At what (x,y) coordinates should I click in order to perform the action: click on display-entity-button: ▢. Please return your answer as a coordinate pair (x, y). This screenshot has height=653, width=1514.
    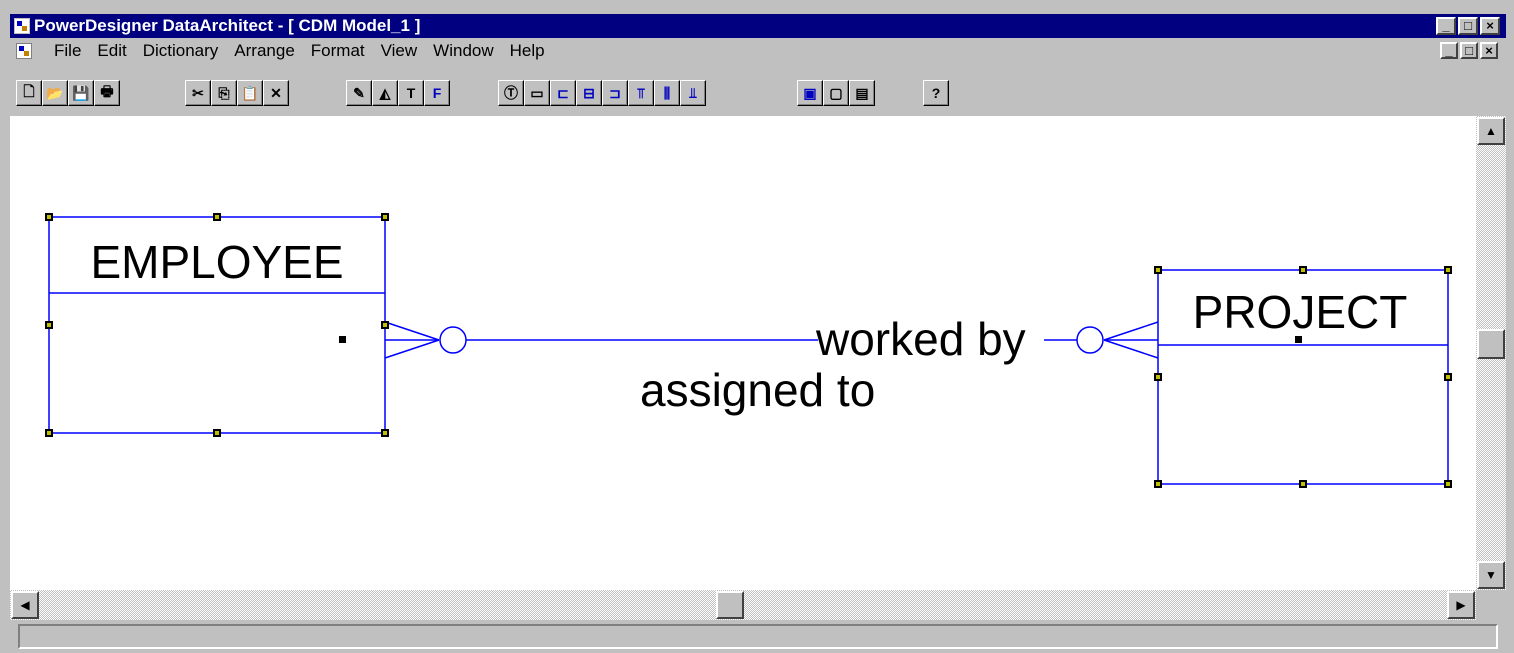
    Looking at the image, I should click on (836, 93).